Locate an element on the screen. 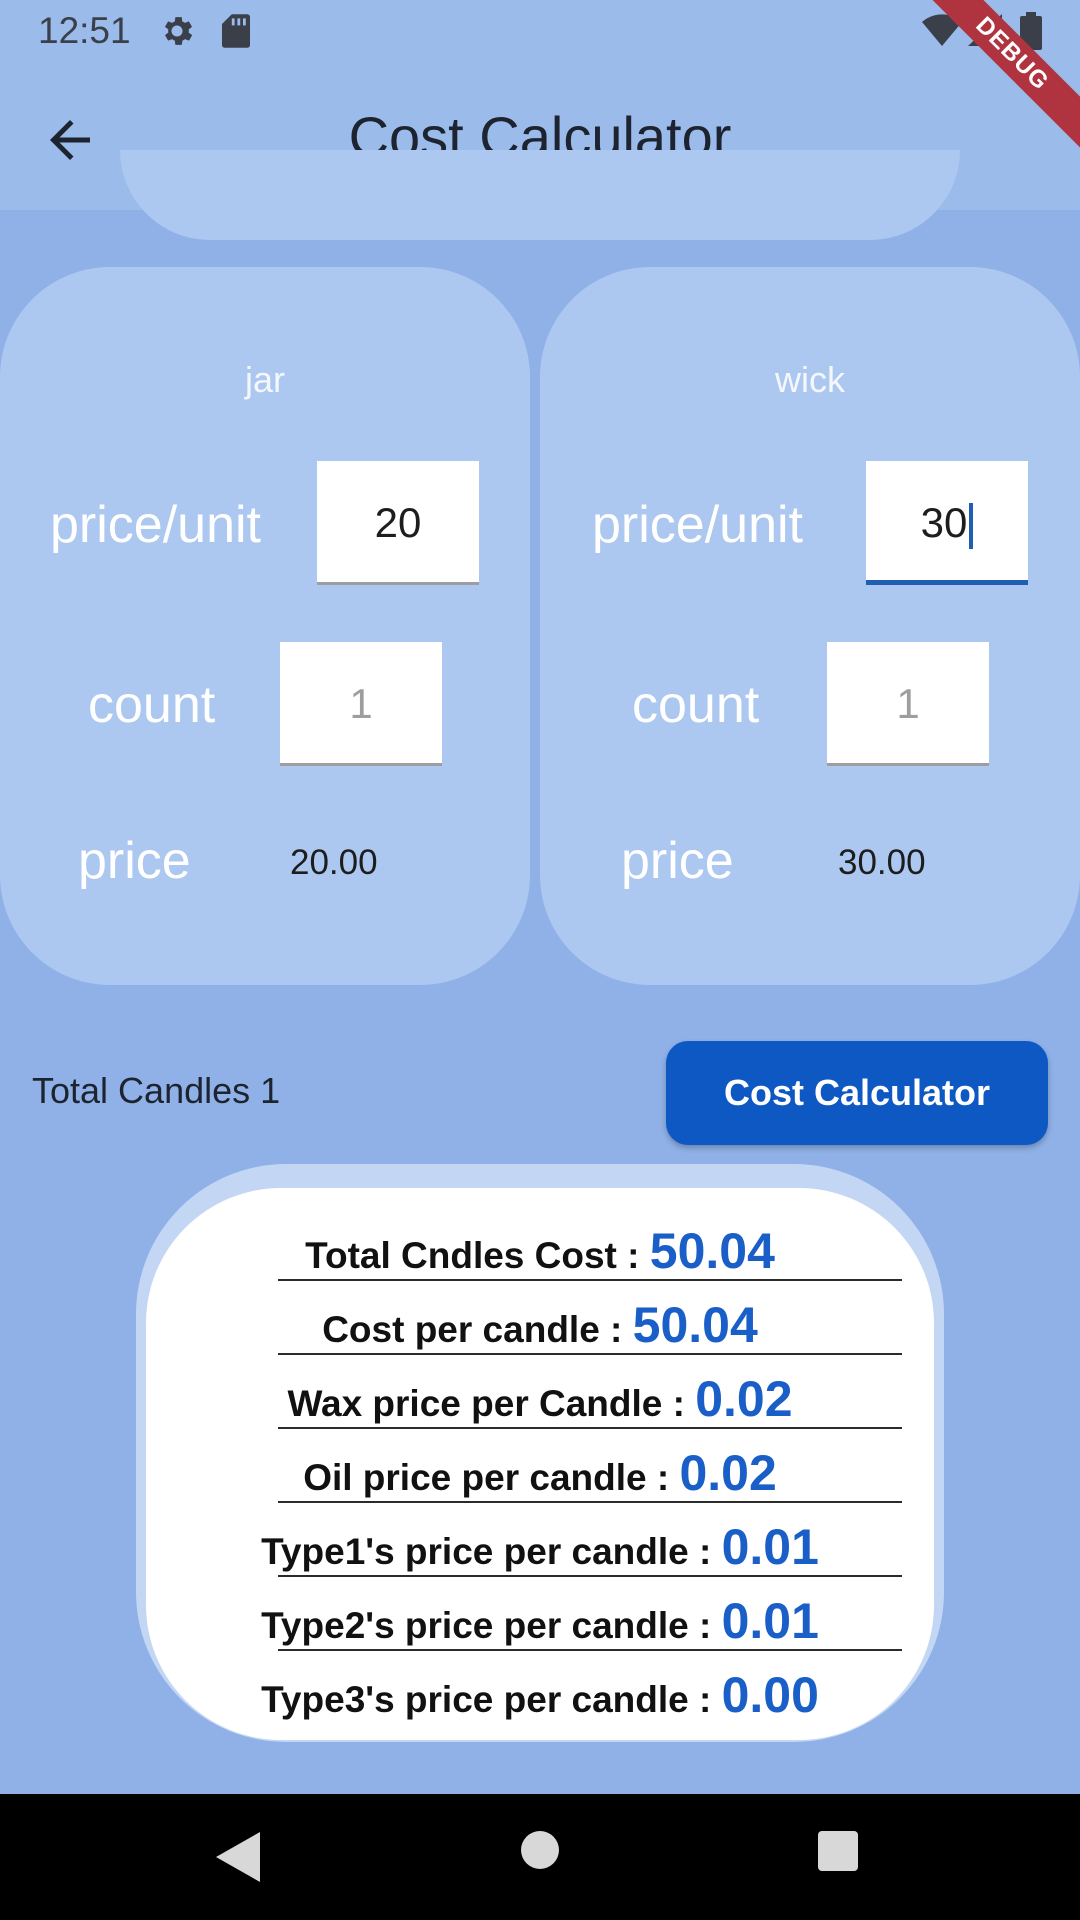  status-bar: 12:51 is located at coordinates (540, 33).